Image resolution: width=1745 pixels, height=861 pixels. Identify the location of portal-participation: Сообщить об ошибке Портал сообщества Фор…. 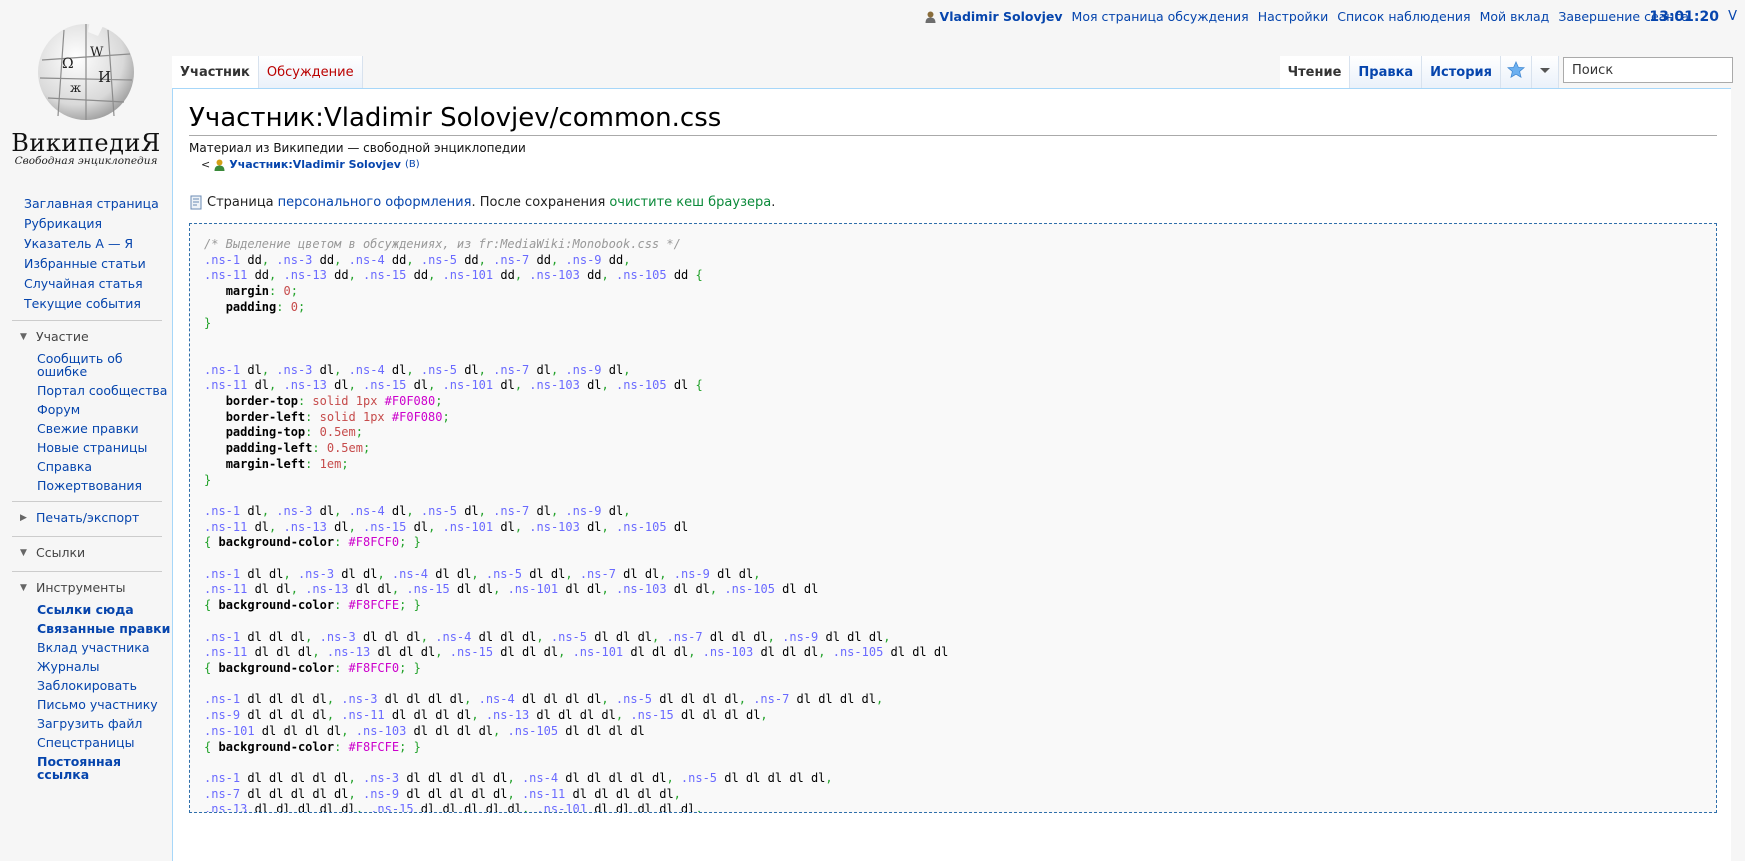
(86, 422).